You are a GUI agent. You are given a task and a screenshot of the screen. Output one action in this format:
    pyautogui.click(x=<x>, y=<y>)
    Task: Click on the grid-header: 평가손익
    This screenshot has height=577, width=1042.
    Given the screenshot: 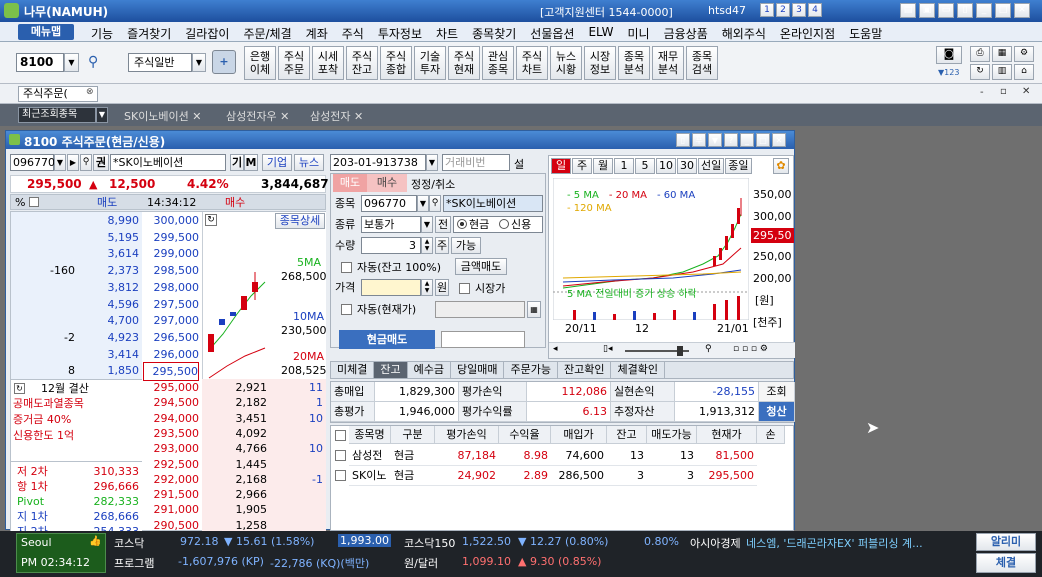 What is the action you would take?
    pyautogui.click(x=467, y=435)
    